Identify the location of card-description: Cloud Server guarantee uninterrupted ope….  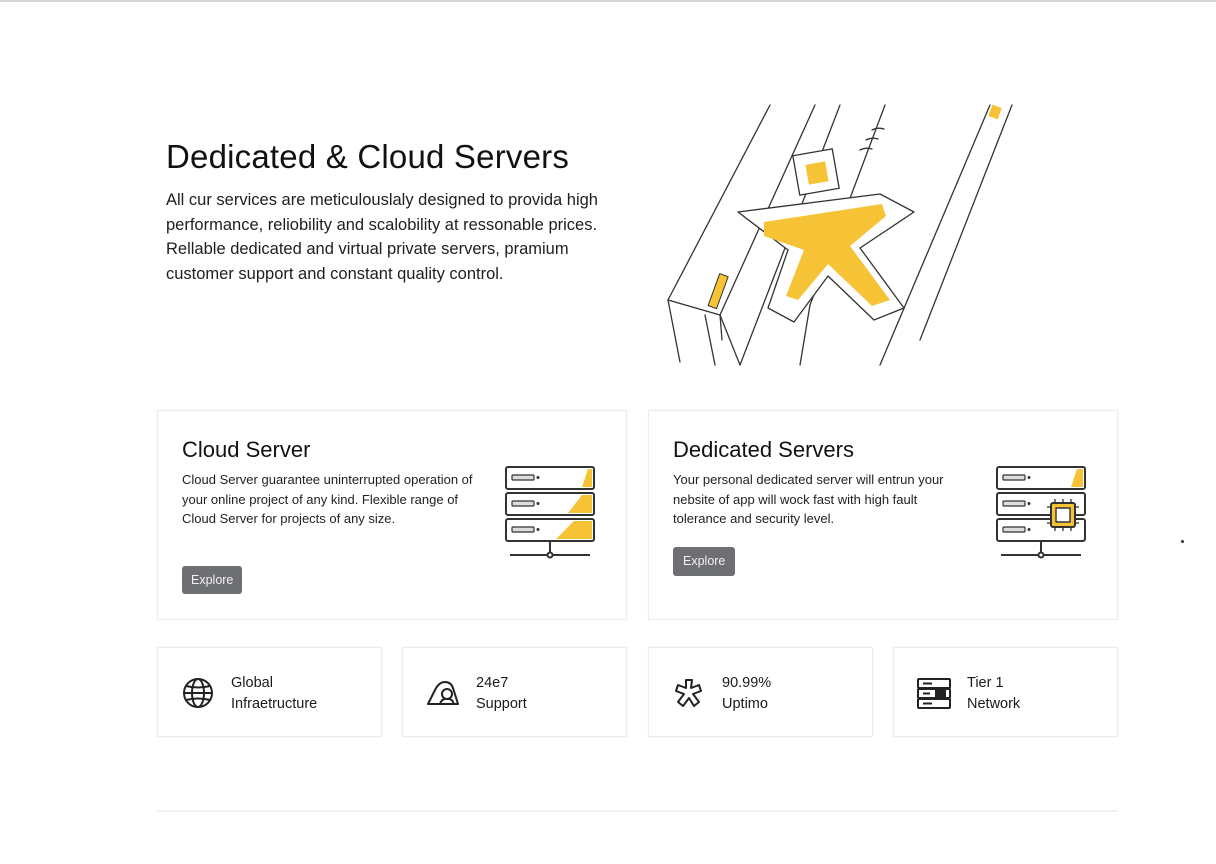
(327, 499).